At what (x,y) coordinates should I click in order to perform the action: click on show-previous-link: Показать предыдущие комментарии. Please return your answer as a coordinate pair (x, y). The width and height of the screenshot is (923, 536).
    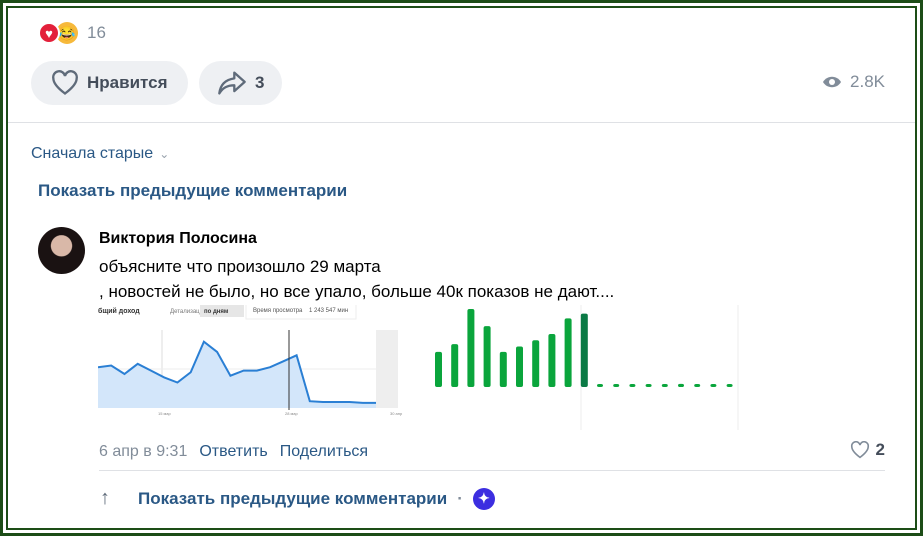
    Looking at the image, I should click on (292, 499).